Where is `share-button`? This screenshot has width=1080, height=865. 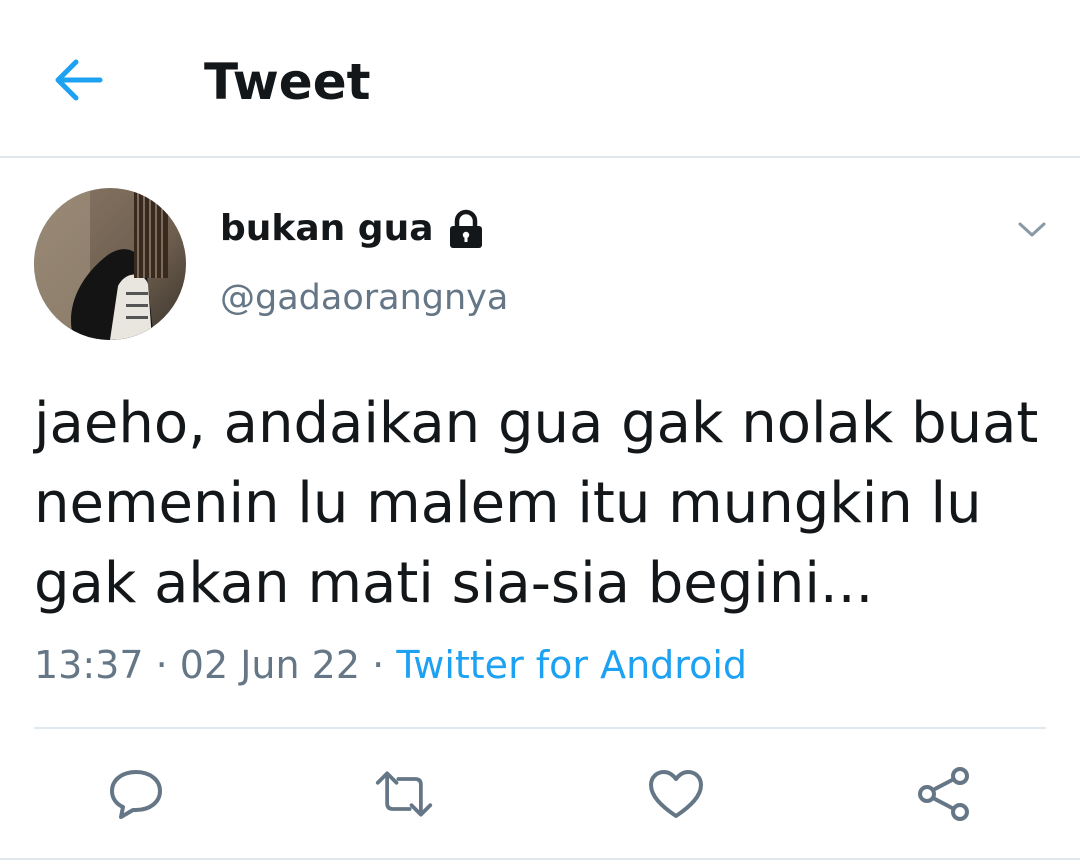
share-button is located at coordinates (944, 794).